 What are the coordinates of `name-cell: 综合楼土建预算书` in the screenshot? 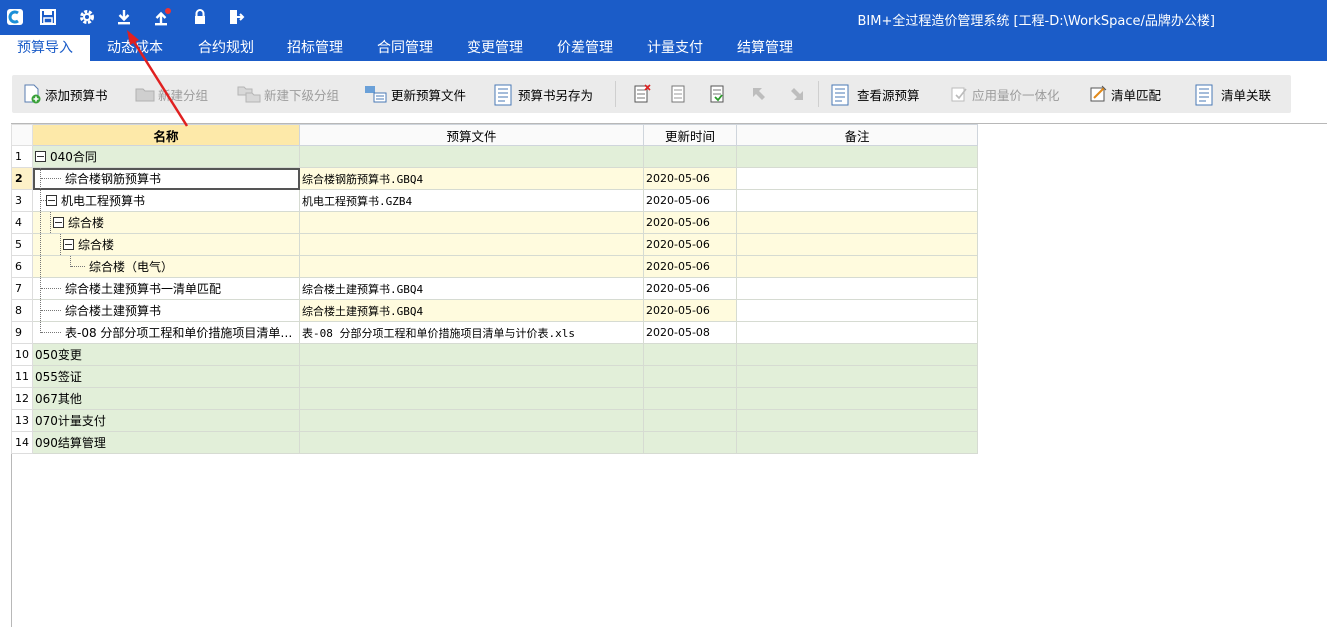 It's located at (166, 310).